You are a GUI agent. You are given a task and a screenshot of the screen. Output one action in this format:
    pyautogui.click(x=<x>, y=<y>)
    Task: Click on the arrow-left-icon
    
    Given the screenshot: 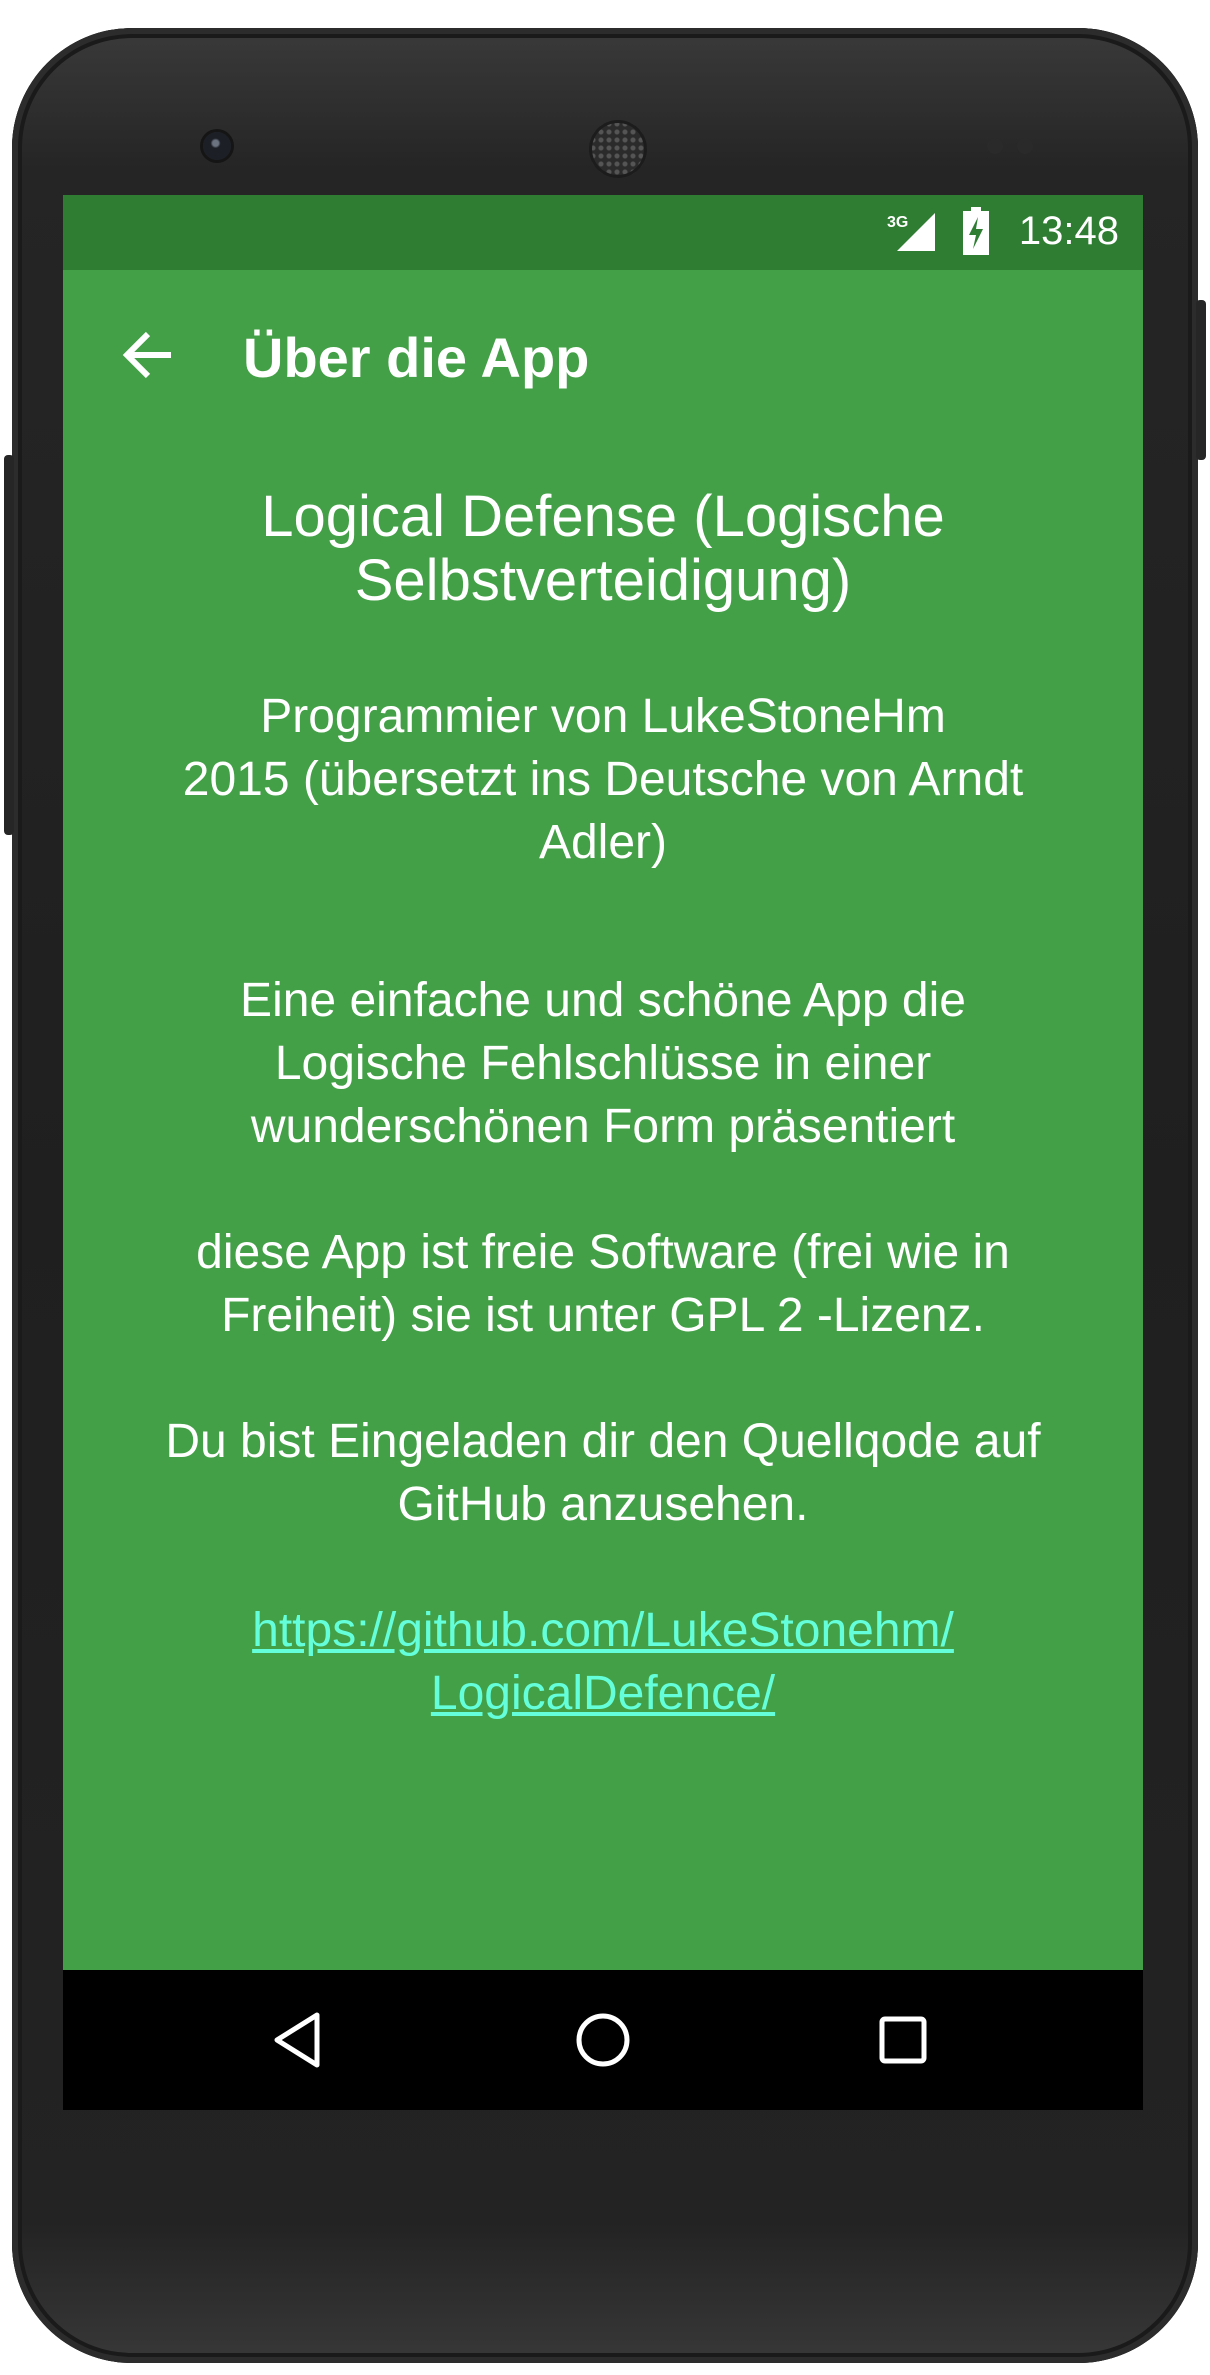 What is the action you would take?
    pyautogui.click(x=146, y=355)
    